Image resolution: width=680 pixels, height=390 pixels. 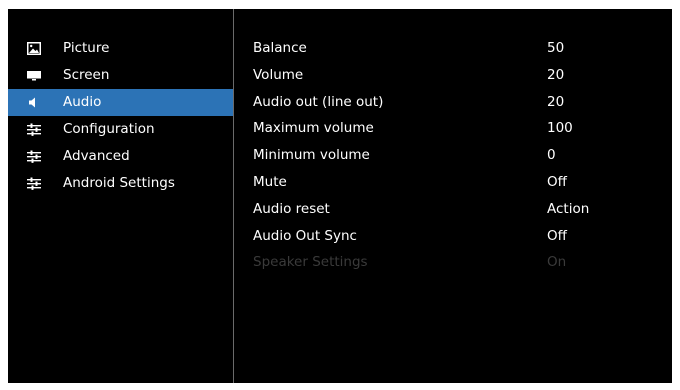 I want to click on setting-row-maximum-volume: Maximum volume 100, so click(x=458, y=128).